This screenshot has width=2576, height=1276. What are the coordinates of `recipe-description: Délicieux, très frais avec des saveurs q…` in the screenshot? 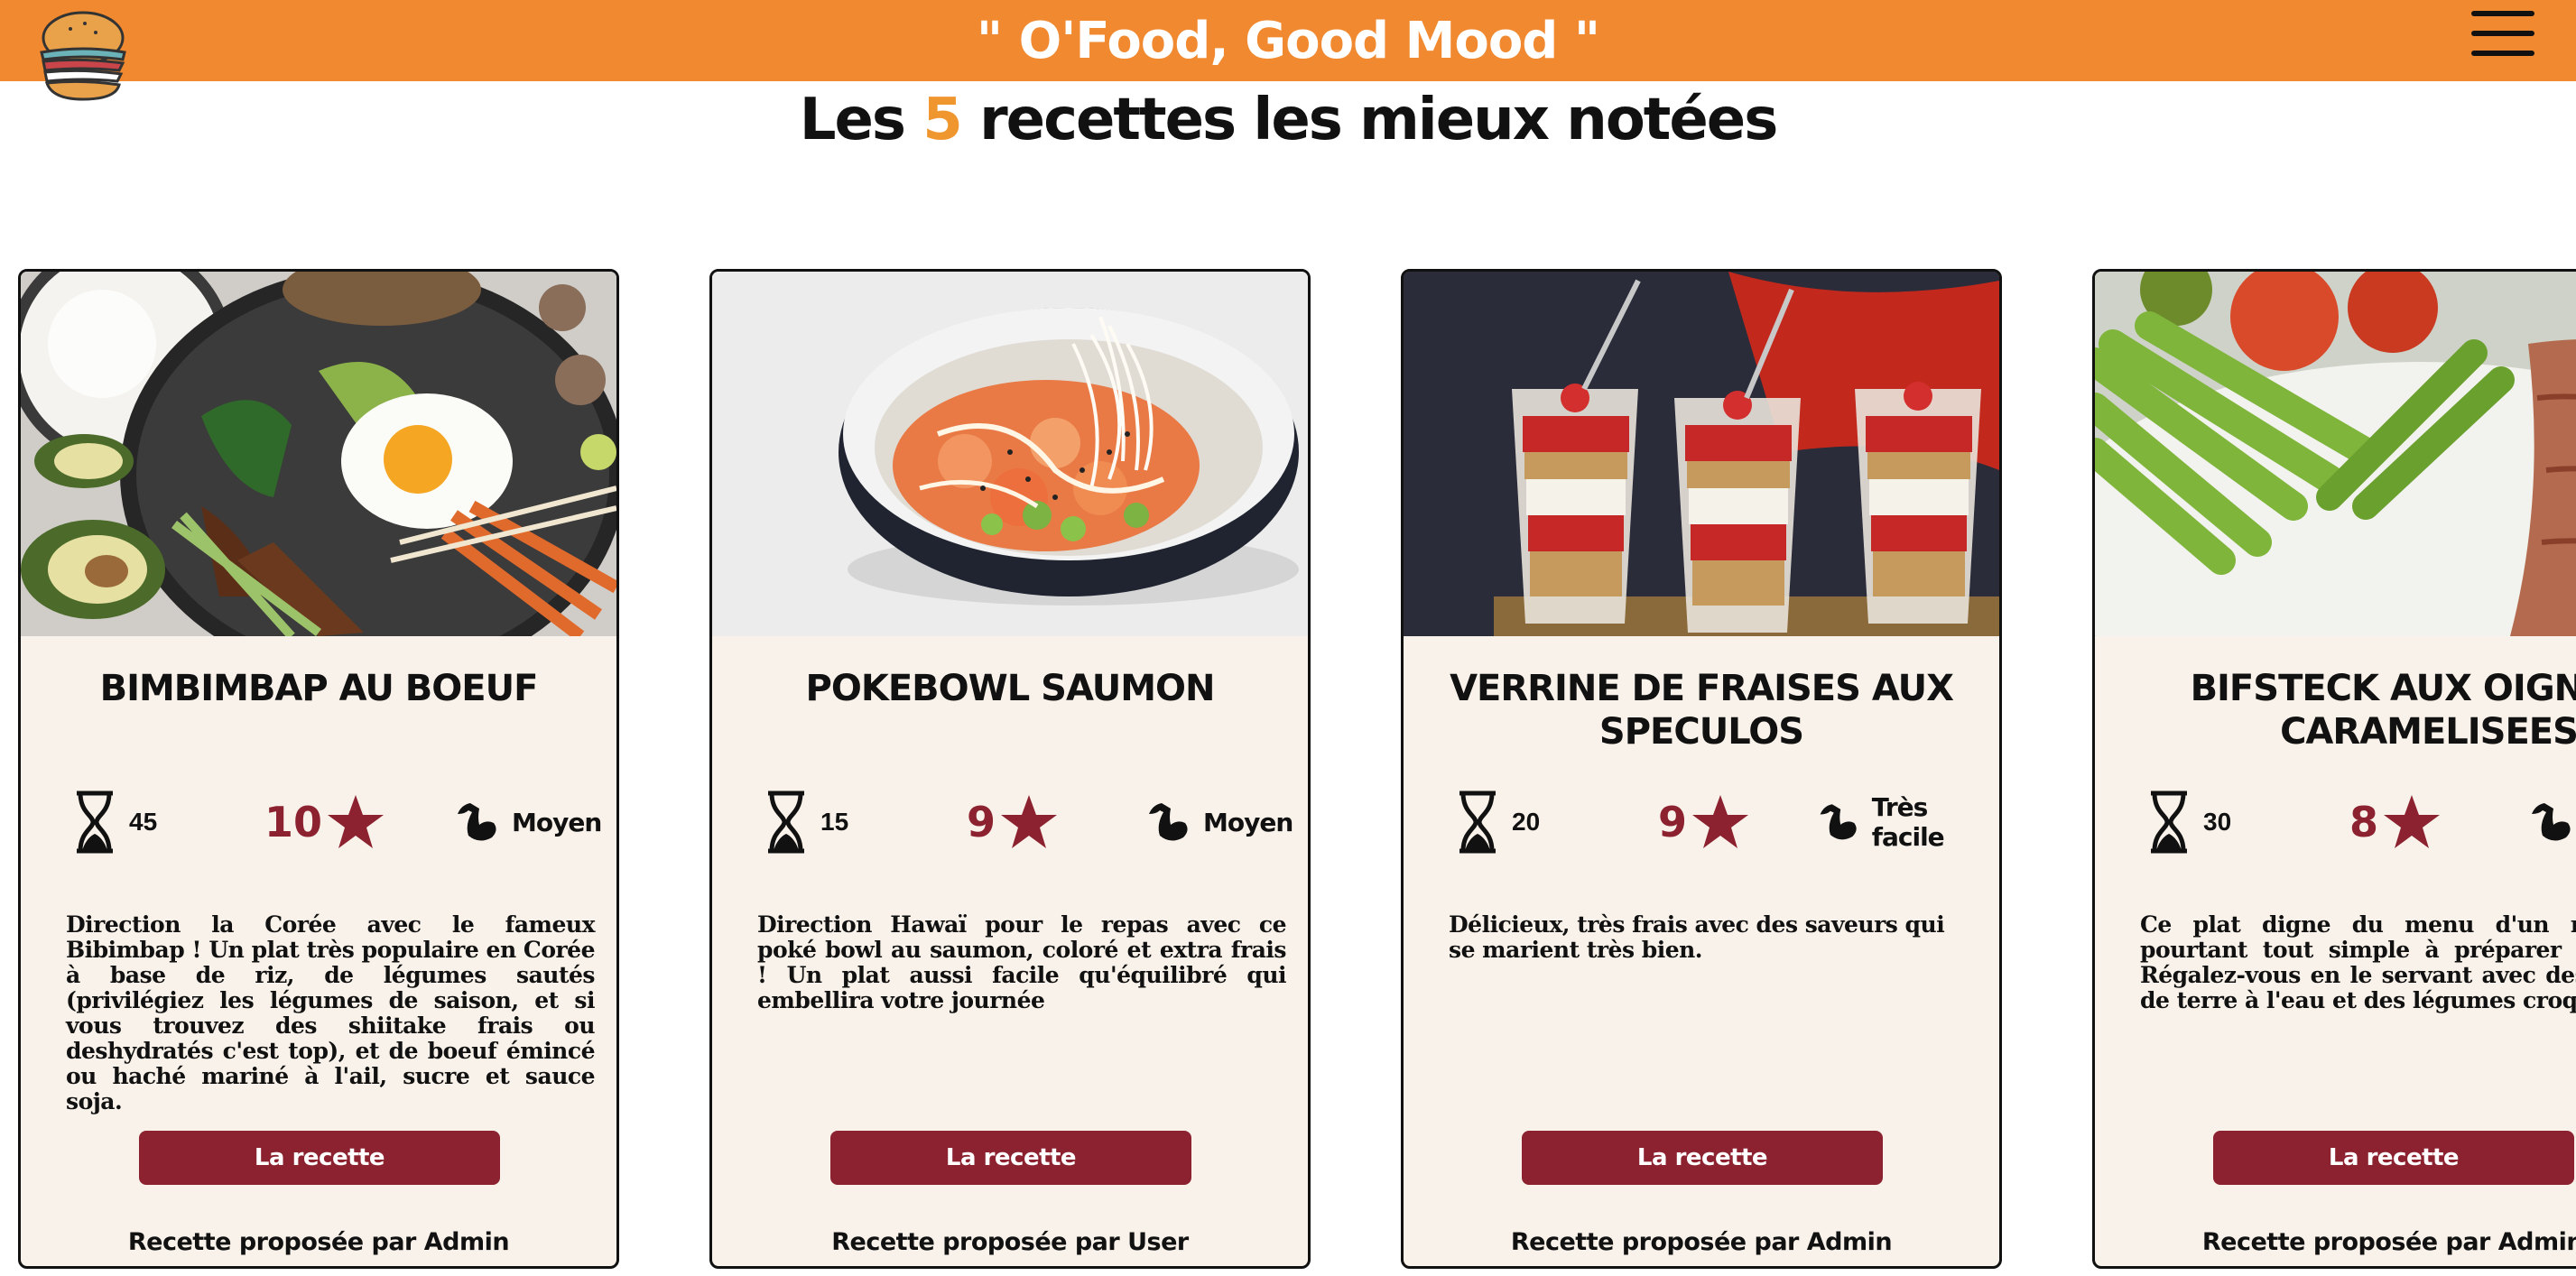 It's located at (1697, 937).